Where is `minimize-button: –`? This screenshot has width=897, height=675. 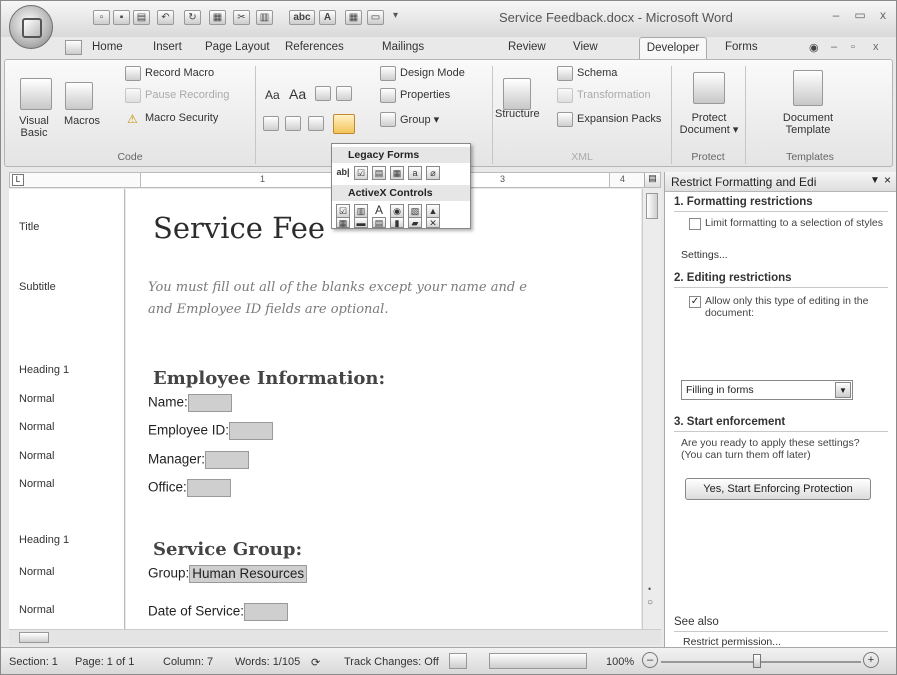 minimize-button: – is located at coordinates (836, 16).